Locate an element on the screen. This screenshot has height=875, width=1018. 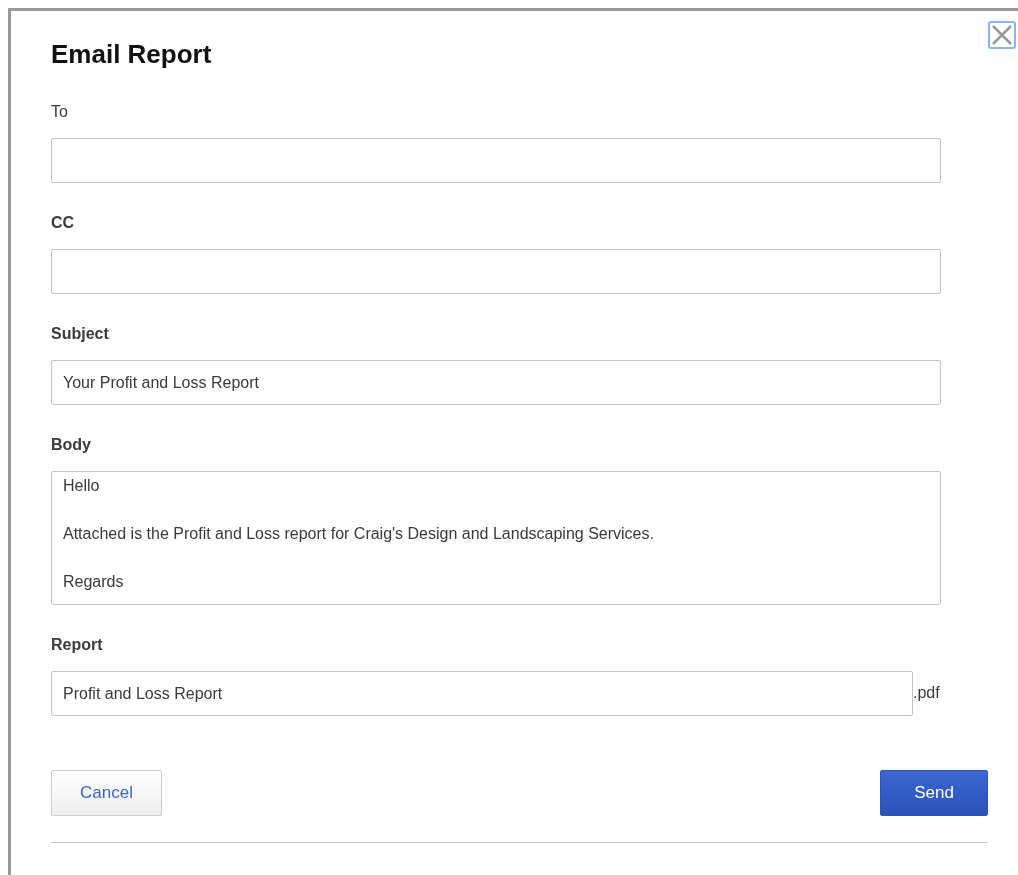
dialog-title: Email Report is located at coordinates (132, 55).